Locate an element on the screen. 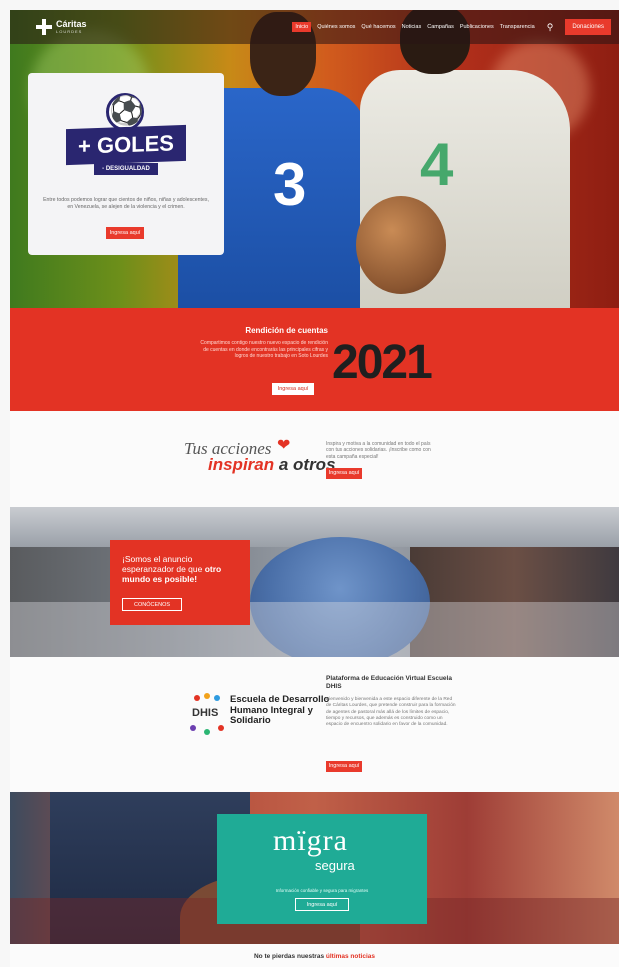 This screenshot has height=967, width=619. dhis-acronym: DHIS is located at coordinates (205, 713).